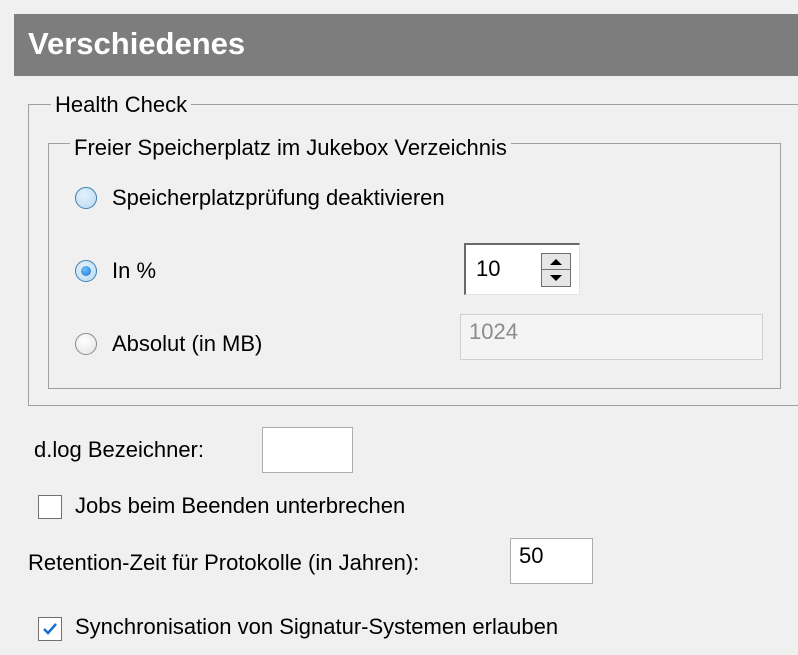  Describe the element at coordinates (240, 506) in the screenshot. I see `jobs-interrupt-label: Jobs beim Beenden unterbrechen` at that location.